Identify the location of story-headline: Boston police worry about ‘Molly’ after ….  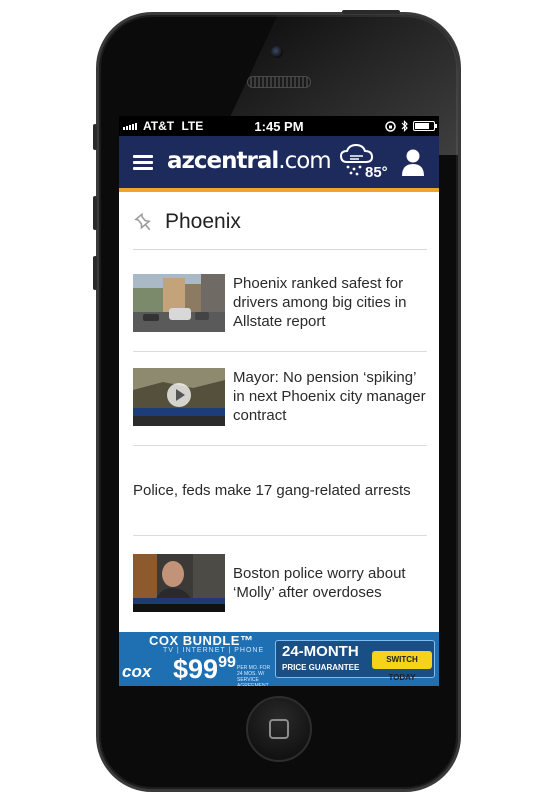
(330, 583).